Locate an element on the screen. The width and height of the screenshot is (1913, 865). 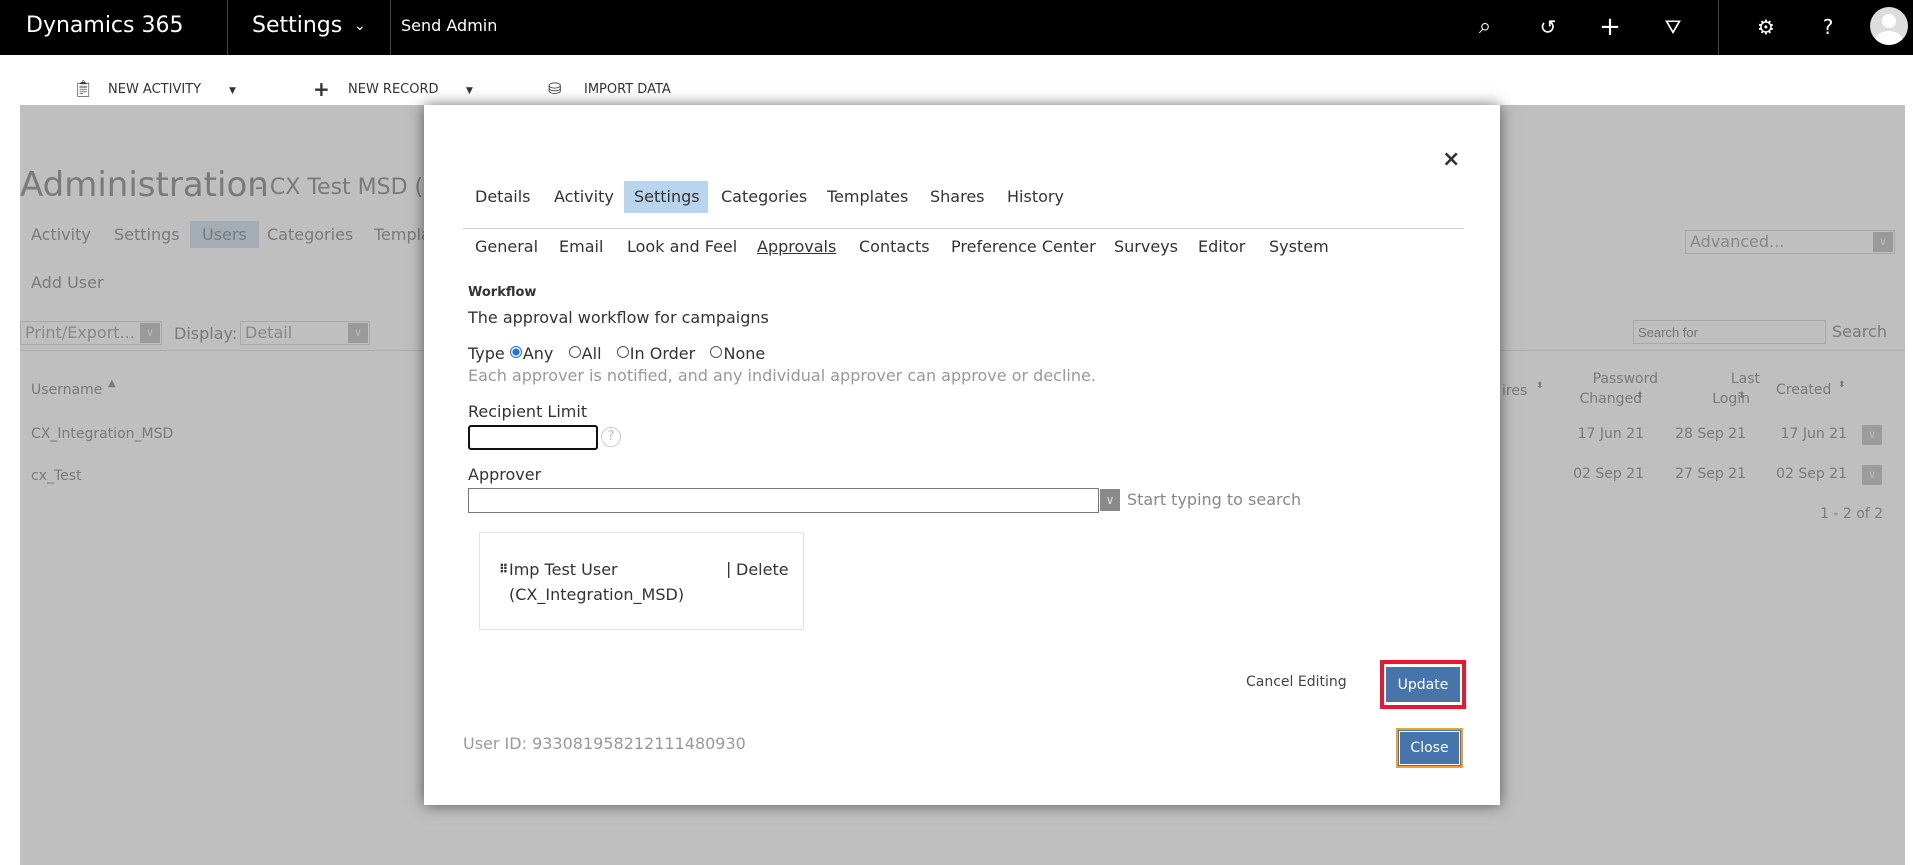
subtab-look-and-feel: Look and Feel is located at coordinates (682, 246).